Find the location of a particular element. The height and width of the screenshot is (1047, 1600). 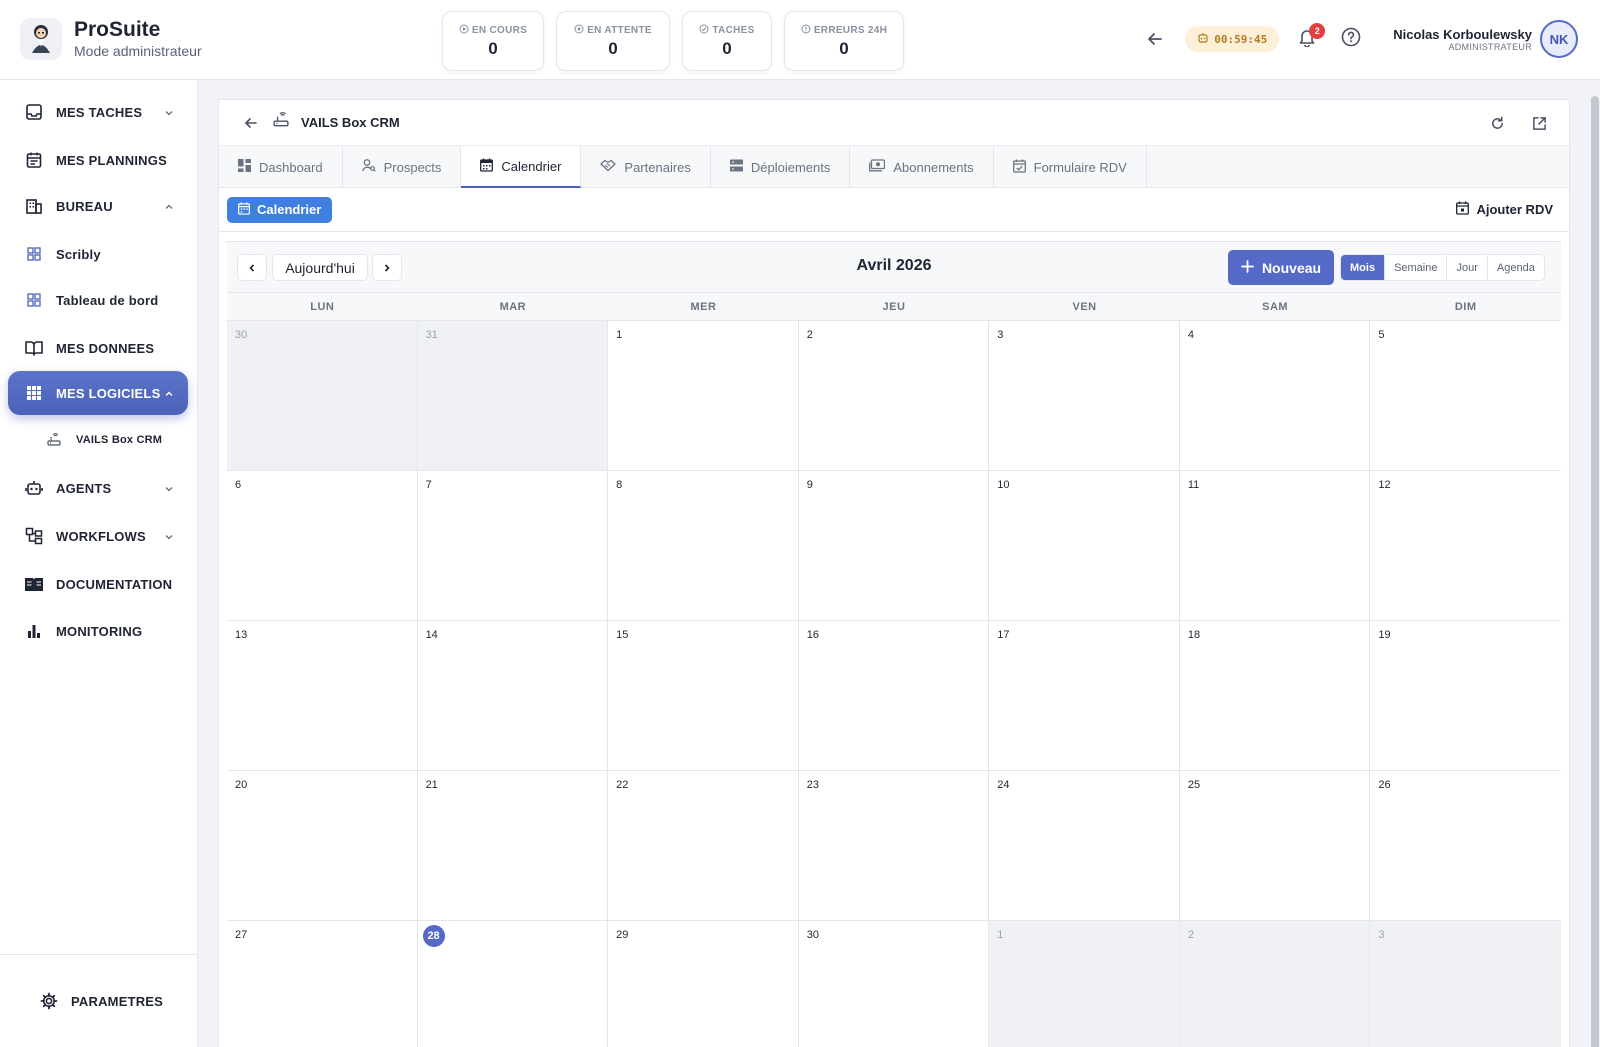

calendar-day: 12 is located at coordinates (1465, 546).